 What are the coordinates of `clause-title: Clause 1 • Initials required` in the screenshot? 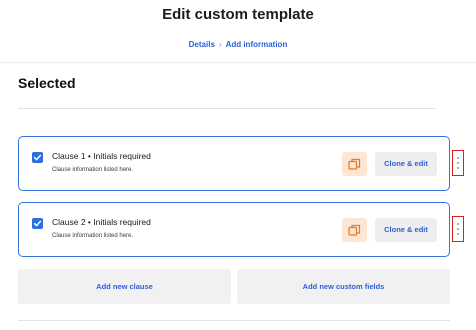 It's located at (101, 156).